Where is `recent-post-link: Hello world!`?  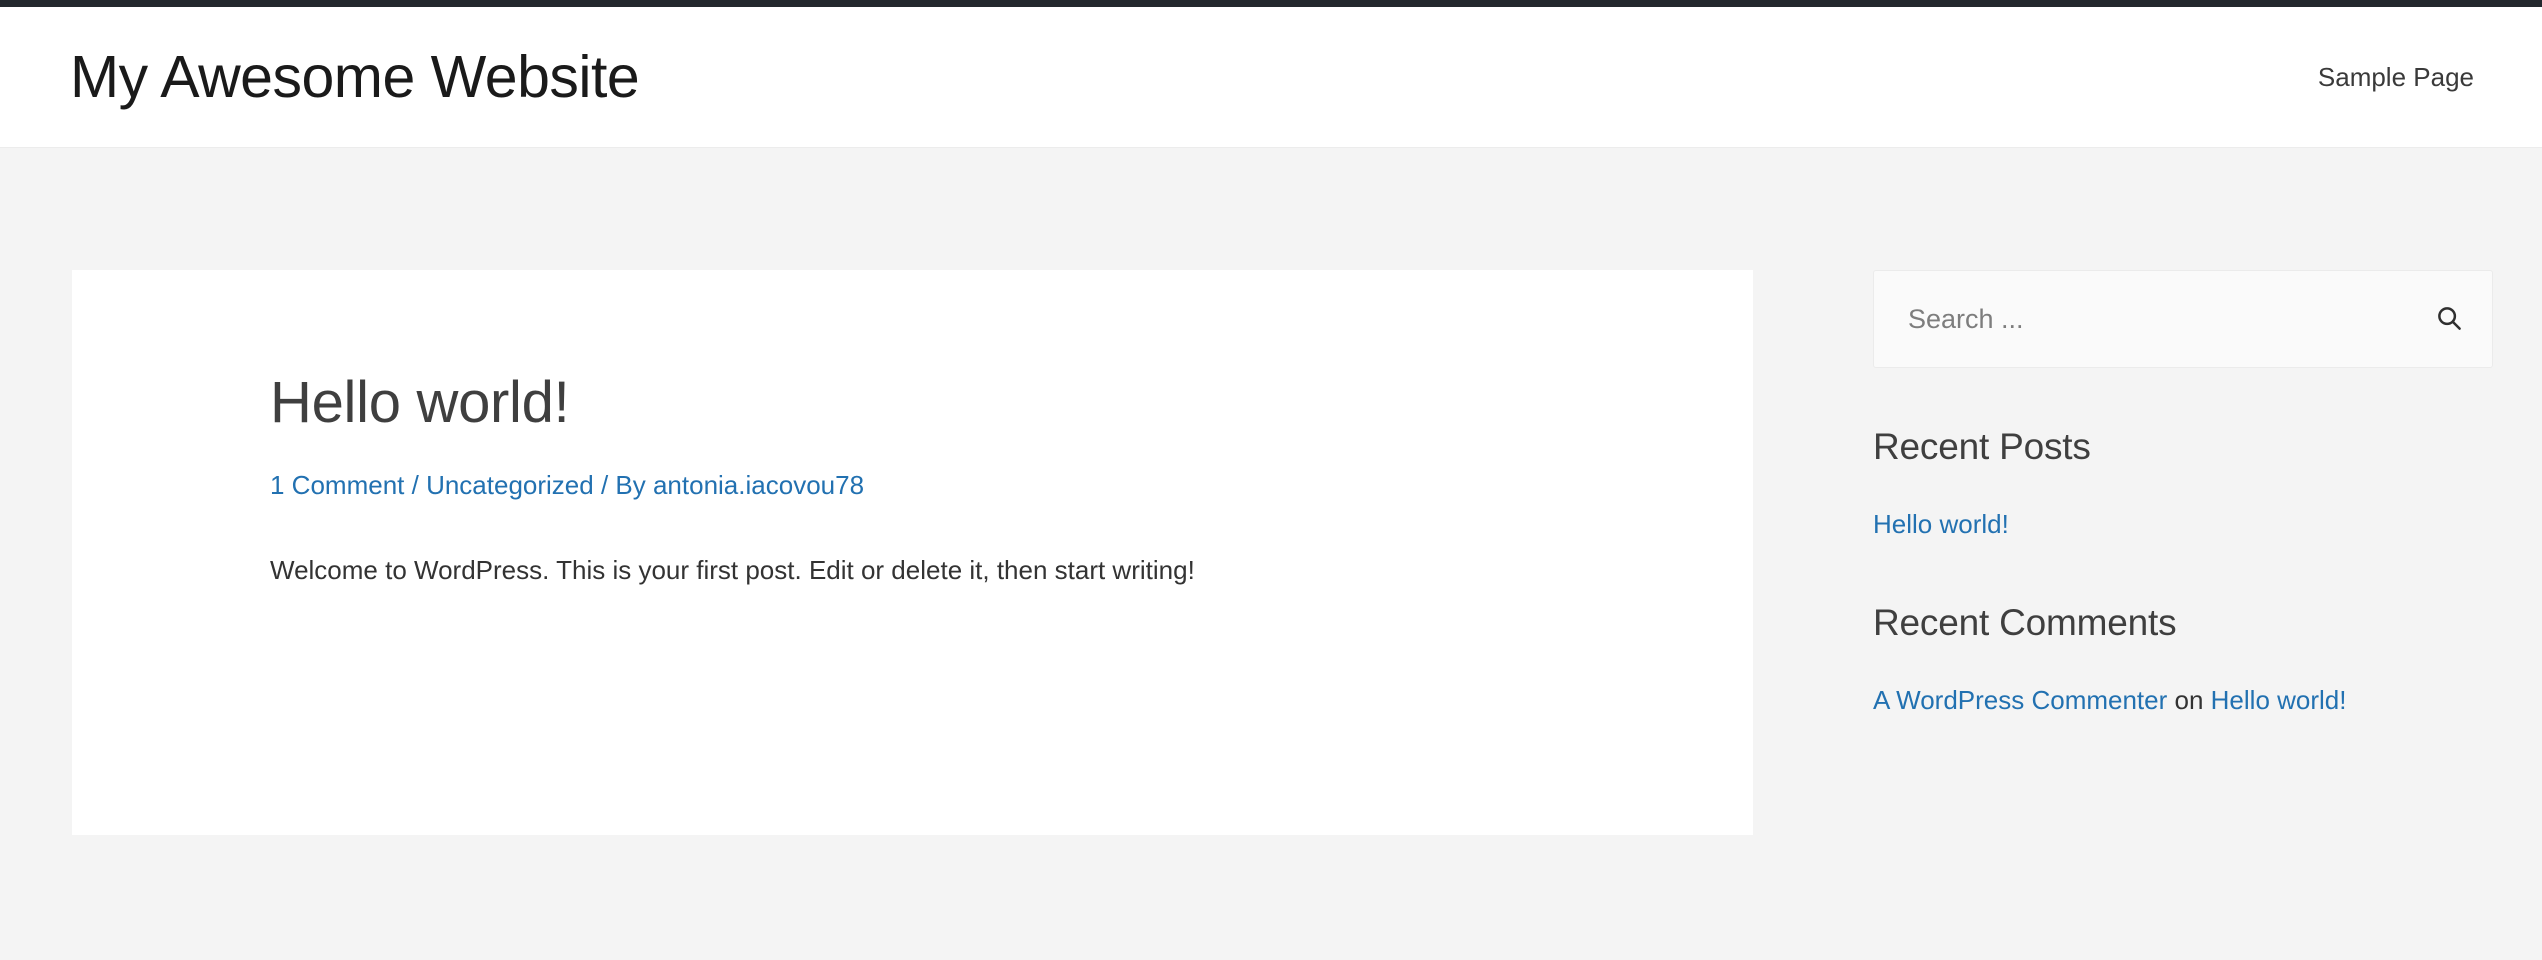
recent-post-link: Hello world! is located at coordinates (1941, 524).